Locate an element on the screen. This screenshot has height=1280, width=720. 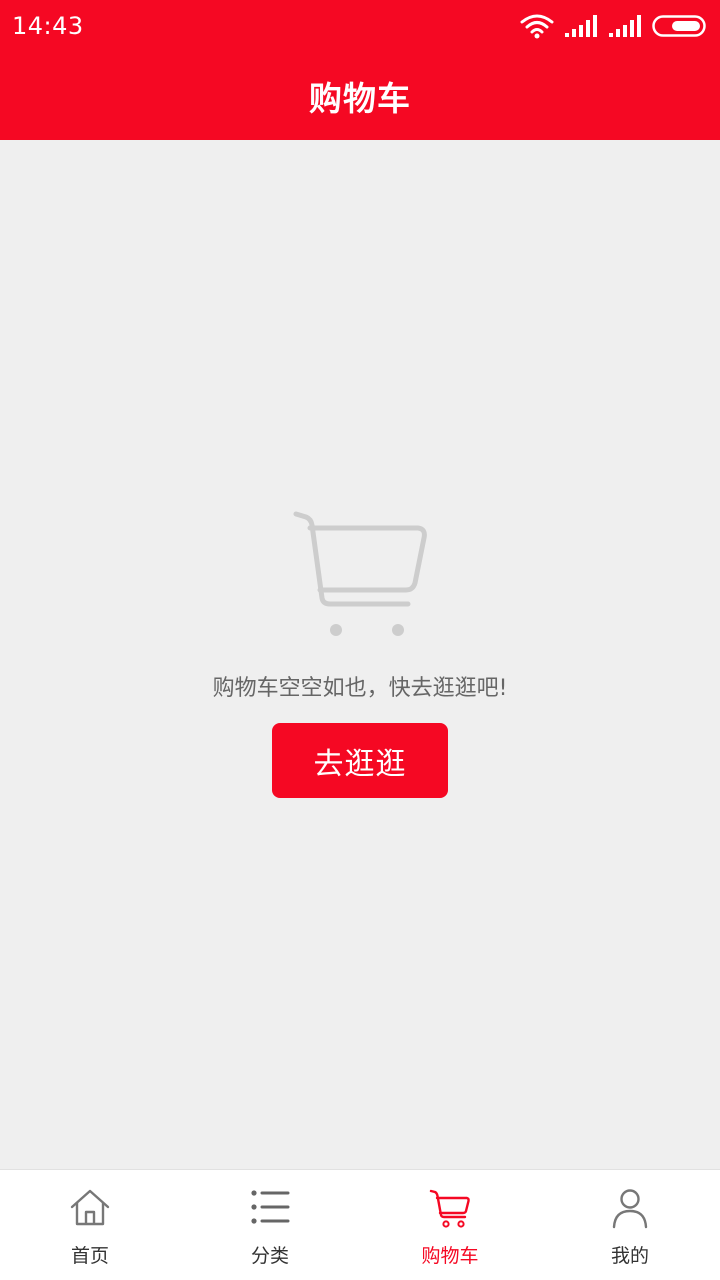
header: 购物车 is located at coordinates (360, 96).